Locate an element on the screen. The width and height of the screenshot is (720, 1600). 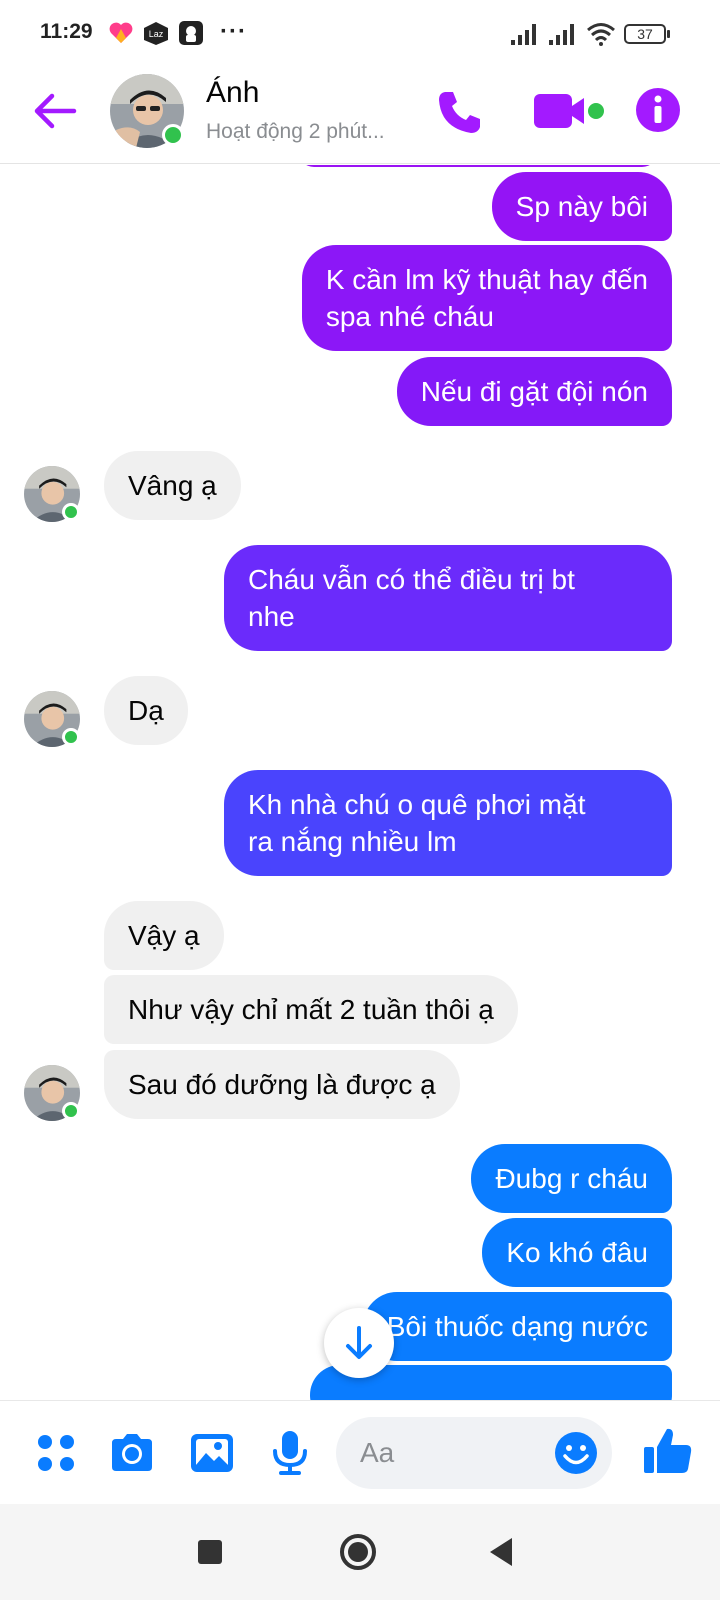
message-bubble-sent: Ko khó đâu is located at coordinates (577, 1252).